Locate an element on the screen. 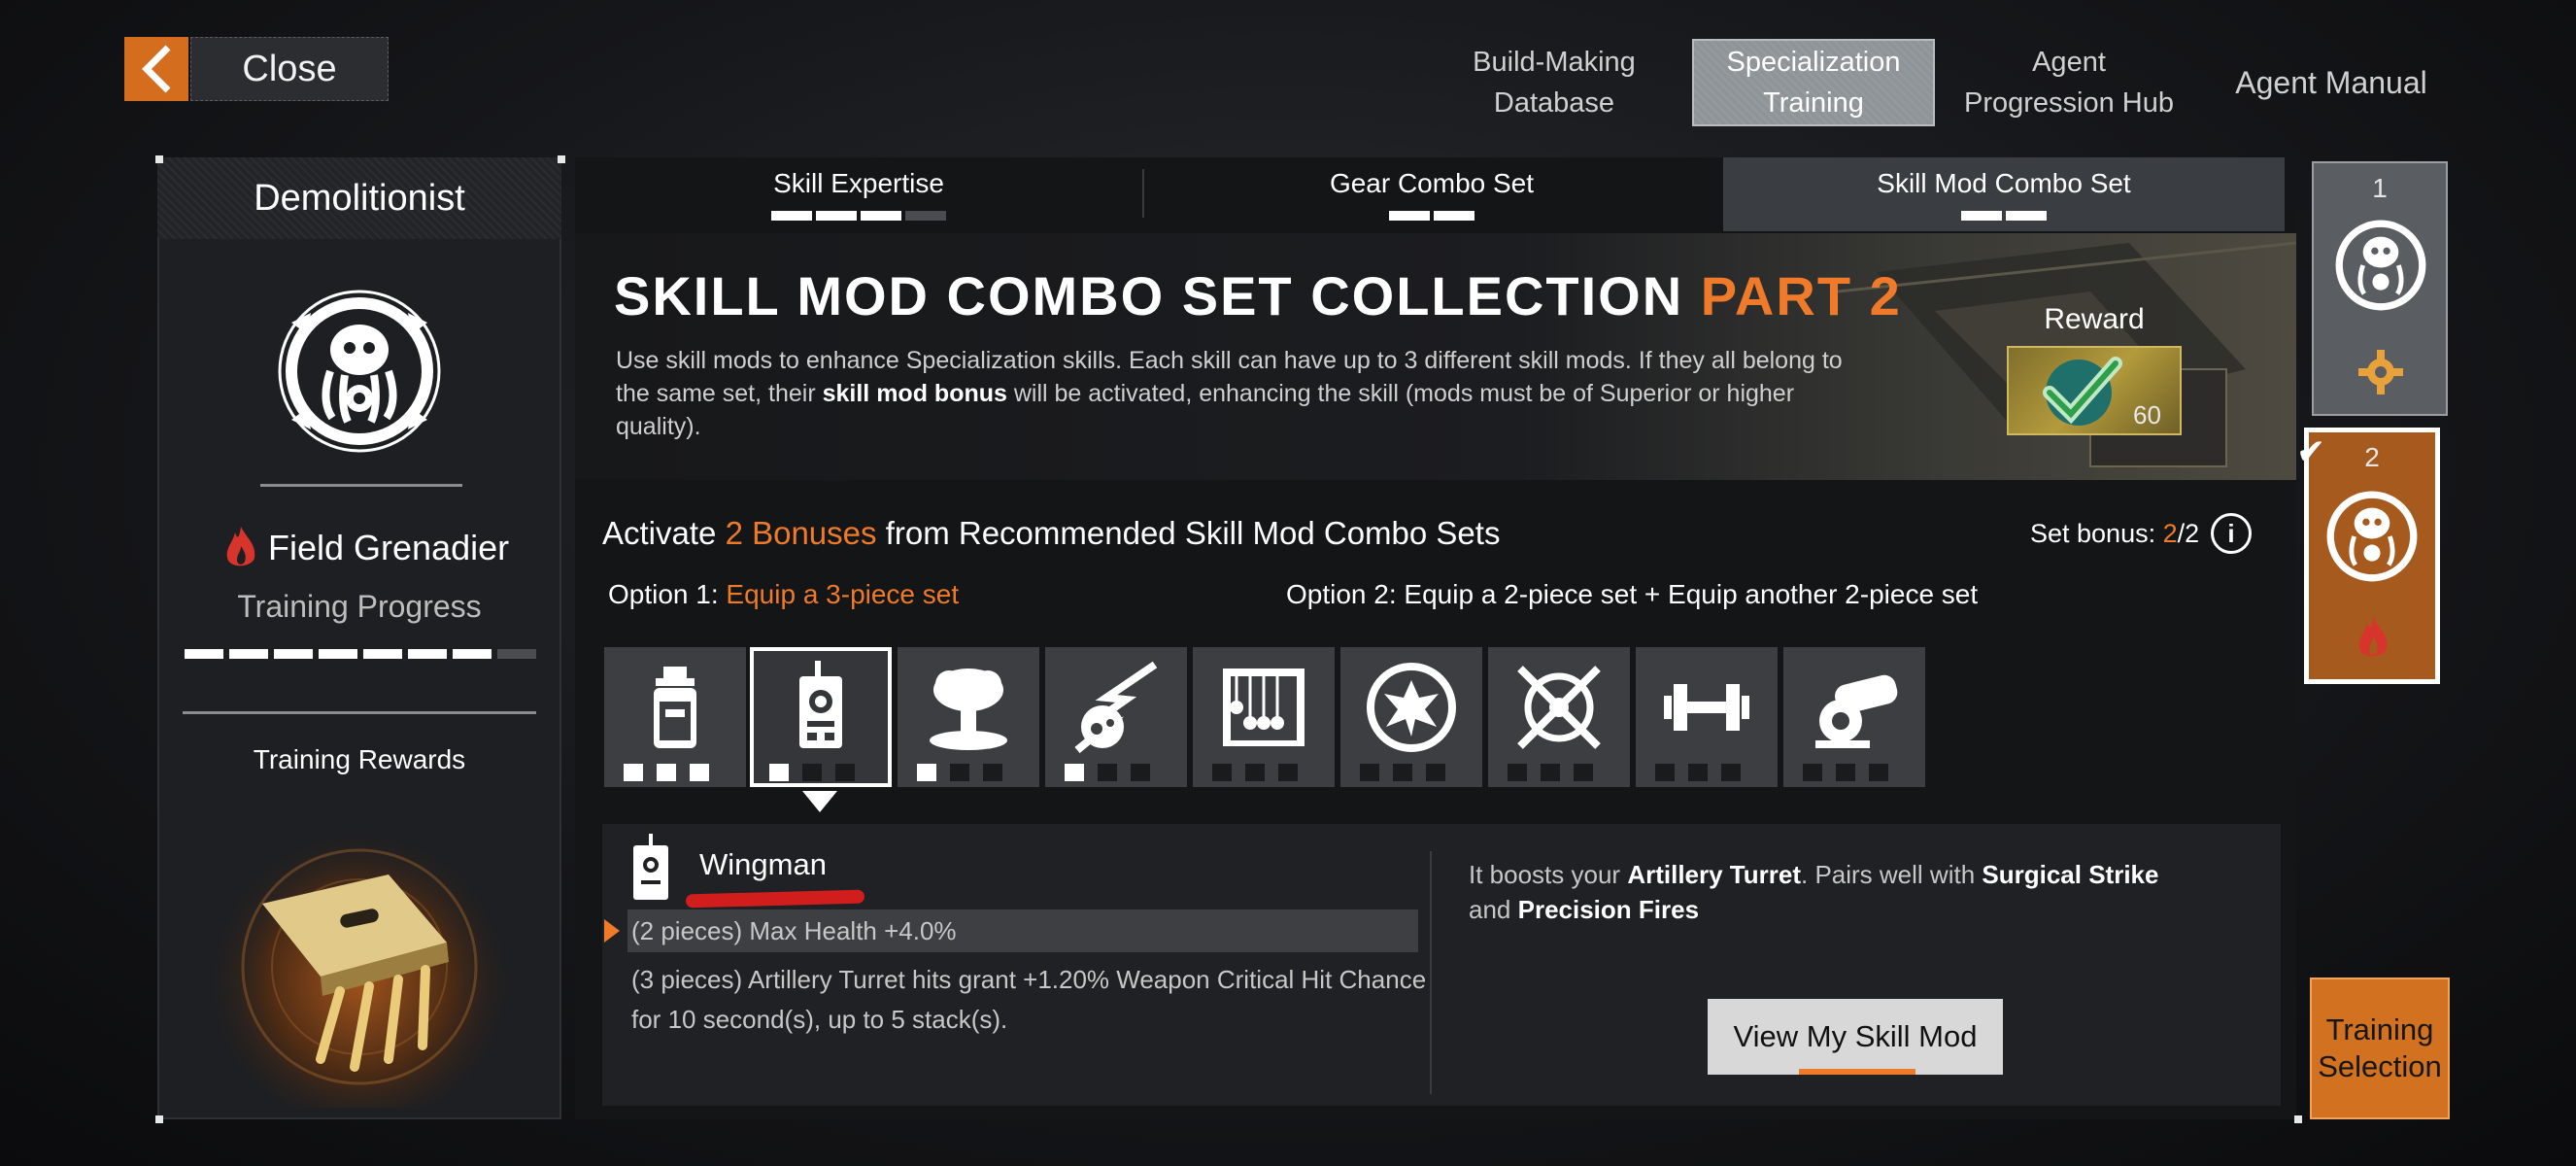 Image resolution: width=2576 pixels, height=1166 pixels. tab-specialization-training: Specialization Training is located at coordinates (1813, 82).